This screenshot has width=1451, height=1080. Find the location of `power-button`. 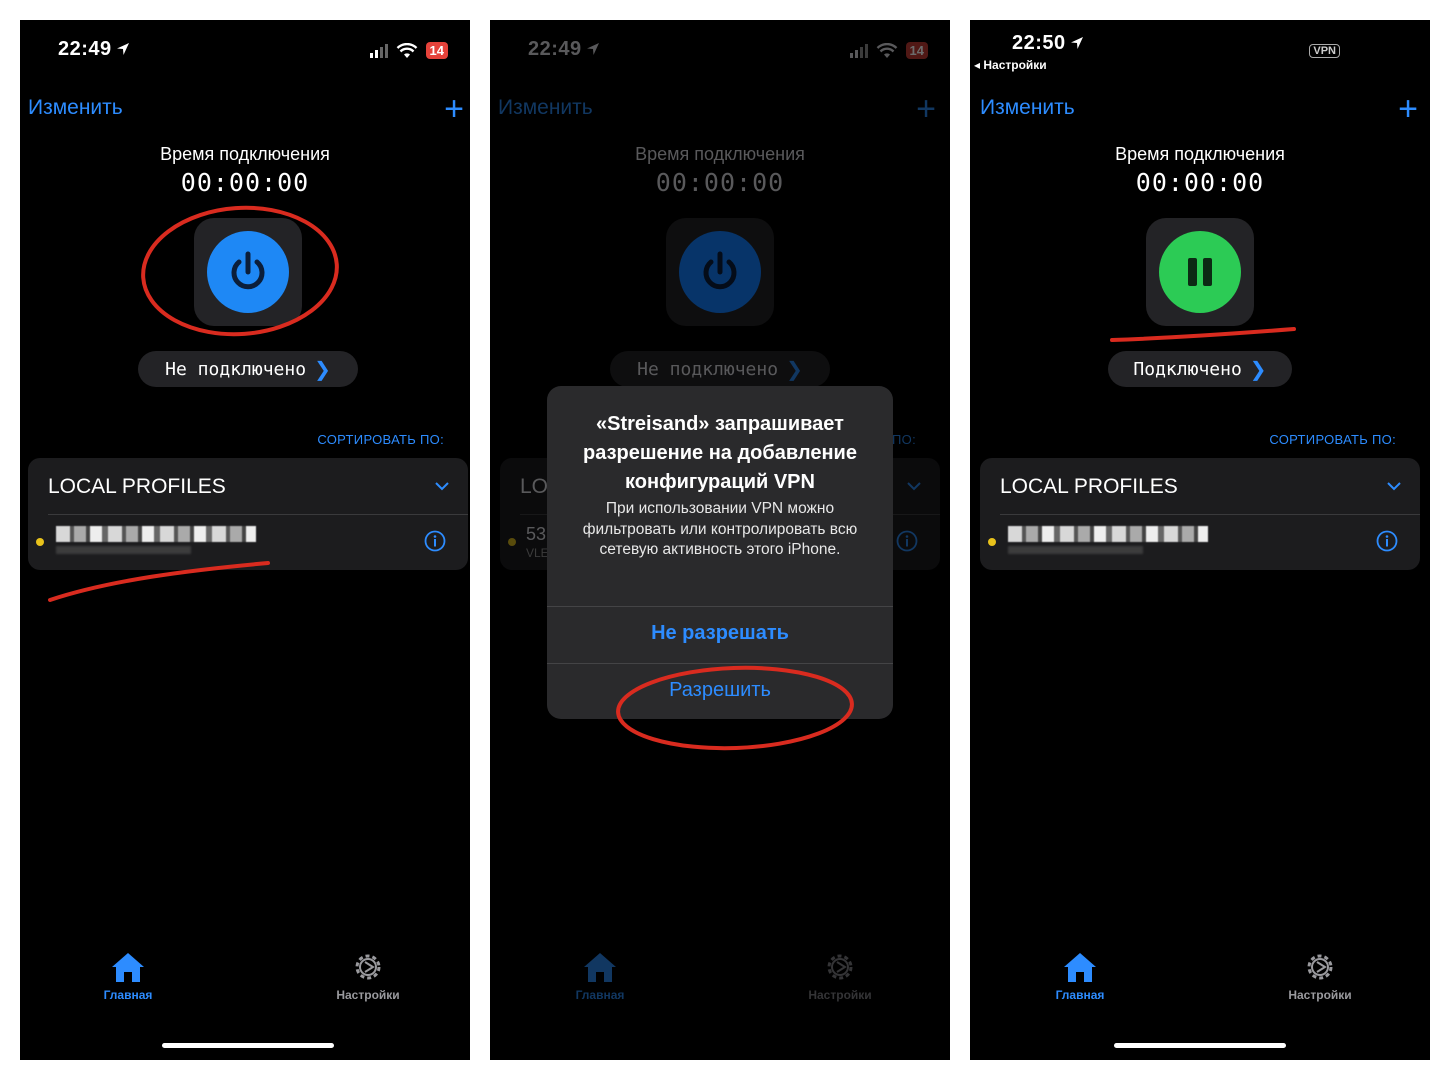

power-button is located at coordinates (248, 272).